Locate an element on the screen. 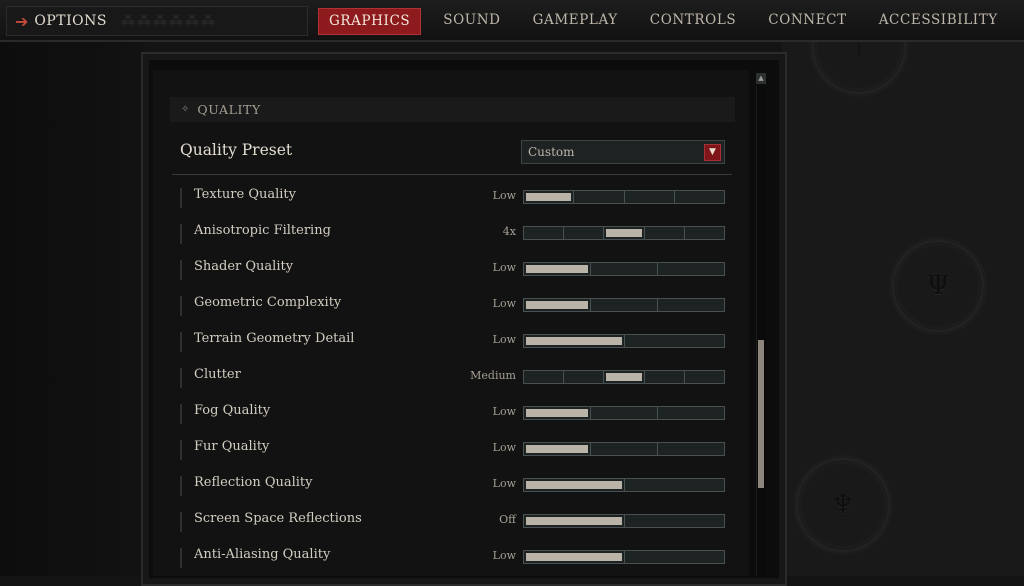 The image size is (1024, 586). setting-row: Screen Space Reflections Off is located at coordinates (458, 528).